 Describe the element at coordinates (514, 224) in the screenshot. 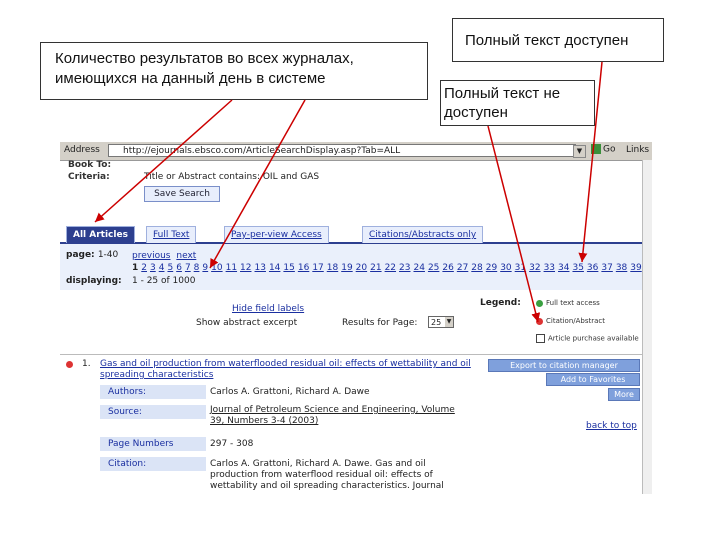

I see `arrow-to-citation-legend` at that location.